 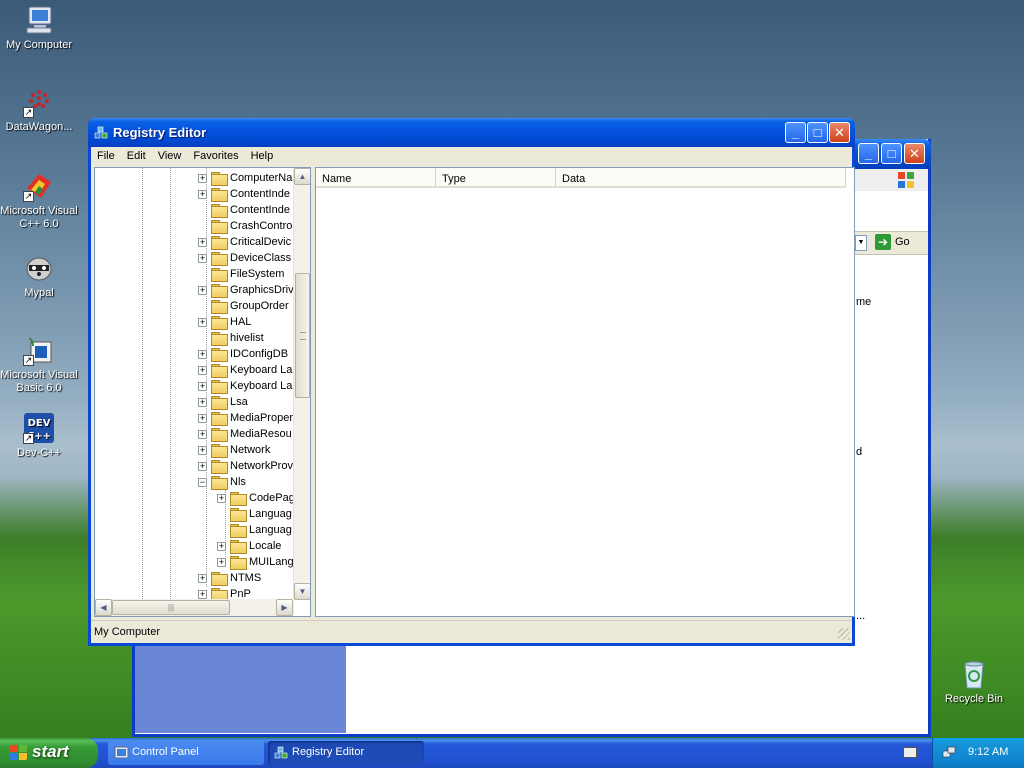 I want to click on tree-item: + NTMS, so click(x=229, y=578).